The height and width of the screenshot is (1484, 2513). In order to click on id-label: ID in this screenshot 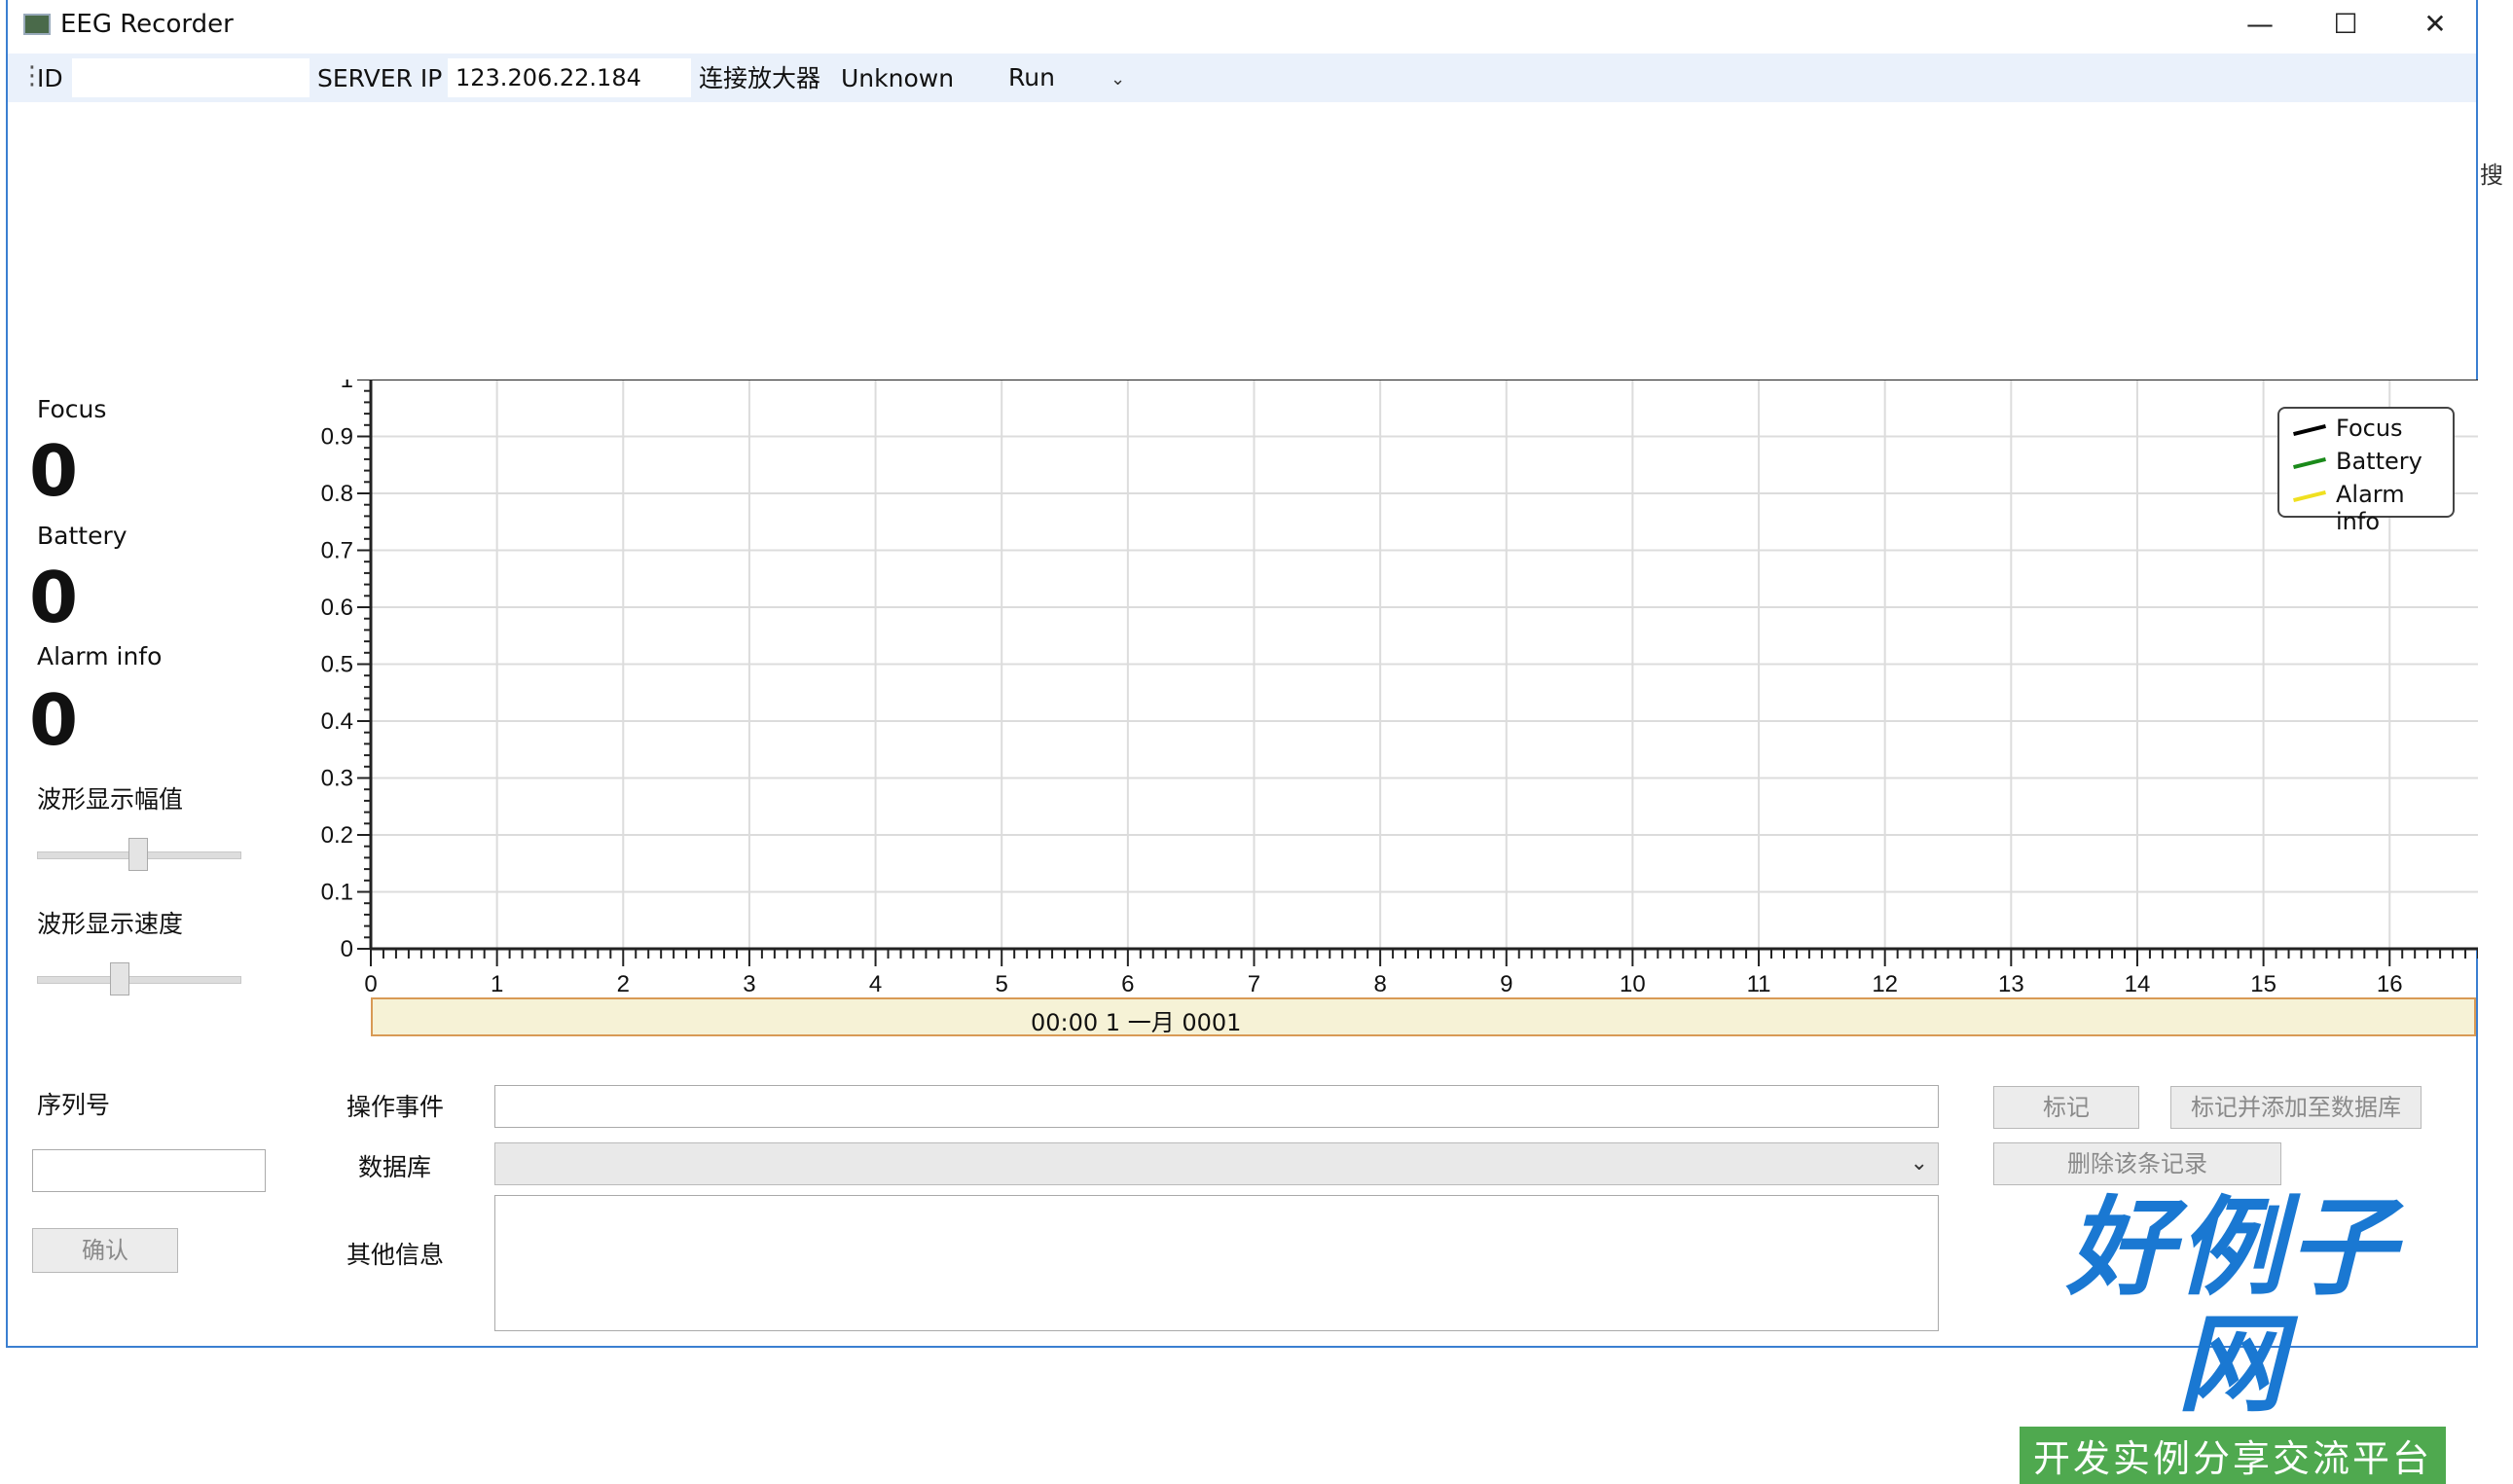, I will do `click(50, 78)`.